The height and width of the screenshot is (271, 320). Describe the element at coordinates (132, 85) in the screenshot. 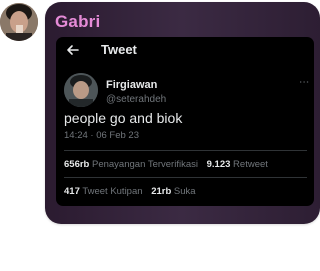

I see `author-display-name: Firgiawan` at that location.